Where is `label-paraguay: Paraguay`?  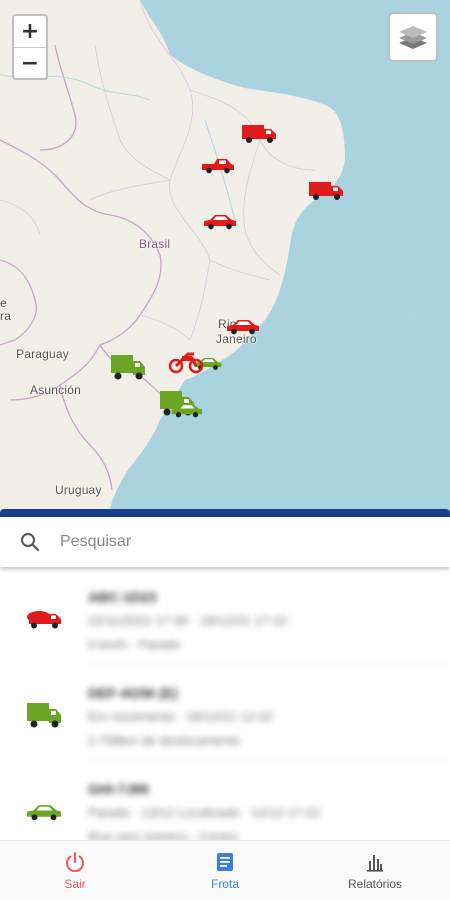 label-paraguay: Paraguay is located at coordinates (42, 354).